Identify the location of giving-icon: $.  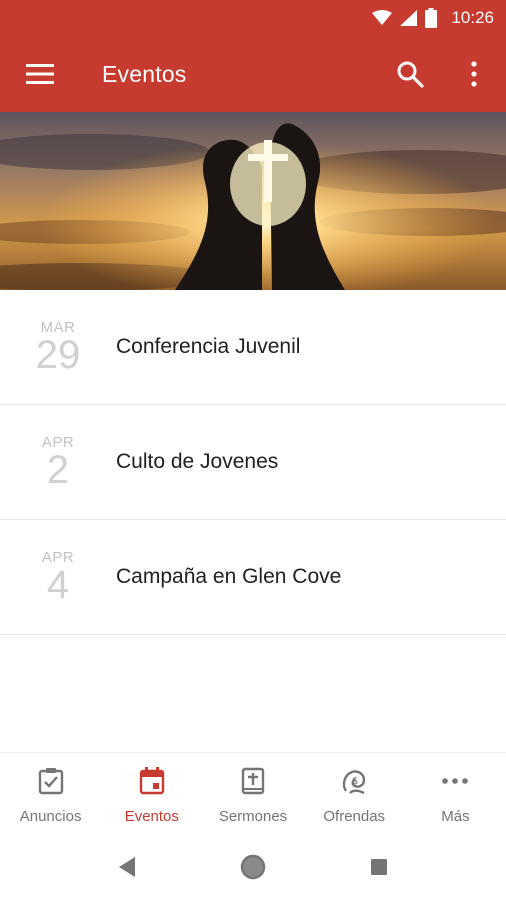
(354, 783).